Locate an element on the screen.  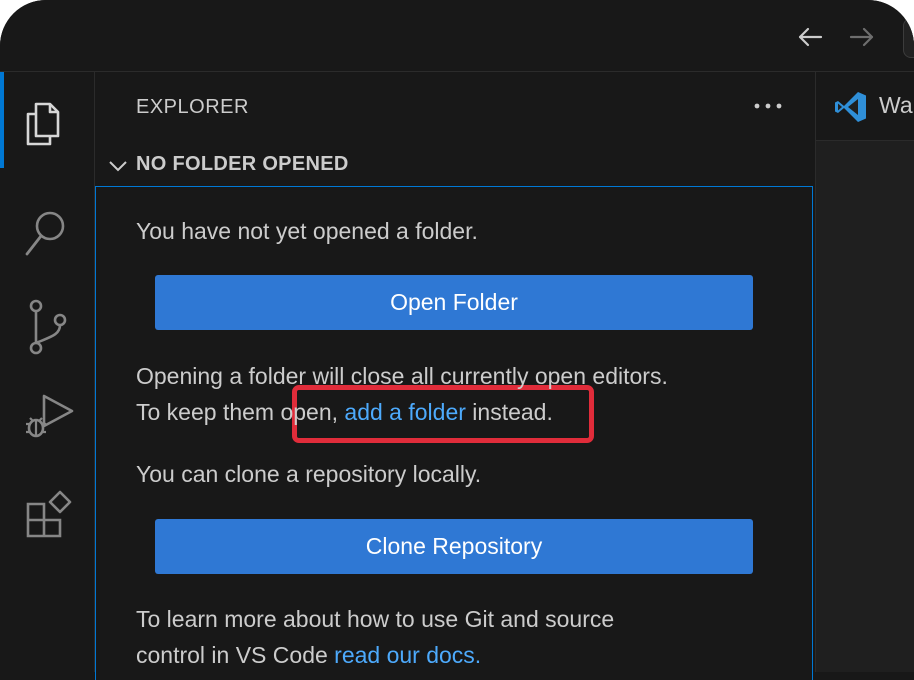
title-bar is located at coordinates (457, 36).